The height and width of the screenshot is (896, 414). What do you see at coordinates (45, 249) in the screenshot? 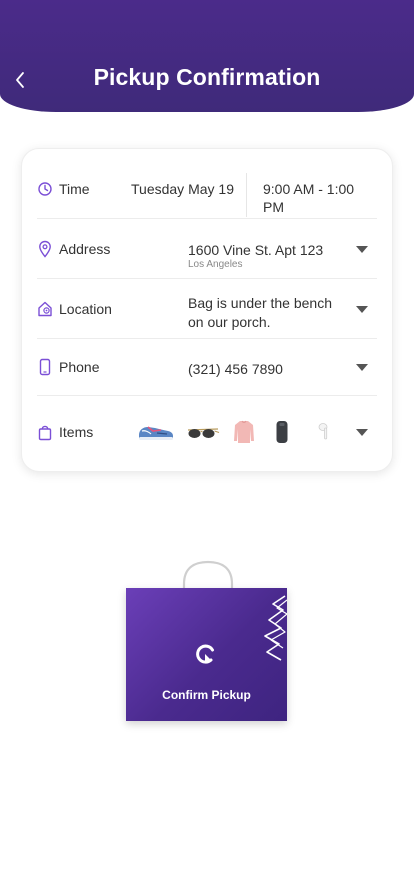
I see `map-pin-icon` at bounding box center [45, 249].